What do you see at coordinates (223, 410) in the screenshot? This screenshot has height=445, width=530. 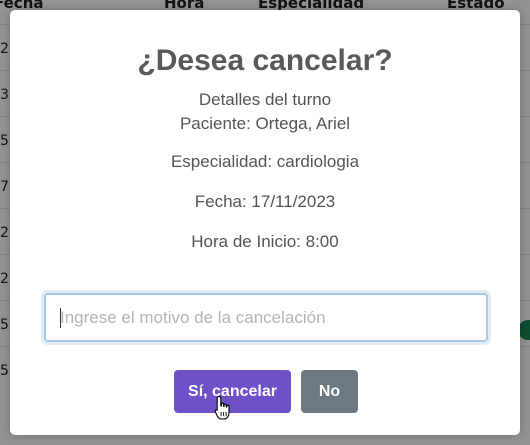 I see `hand-pointer-icon` at bounding box center [223, 410].